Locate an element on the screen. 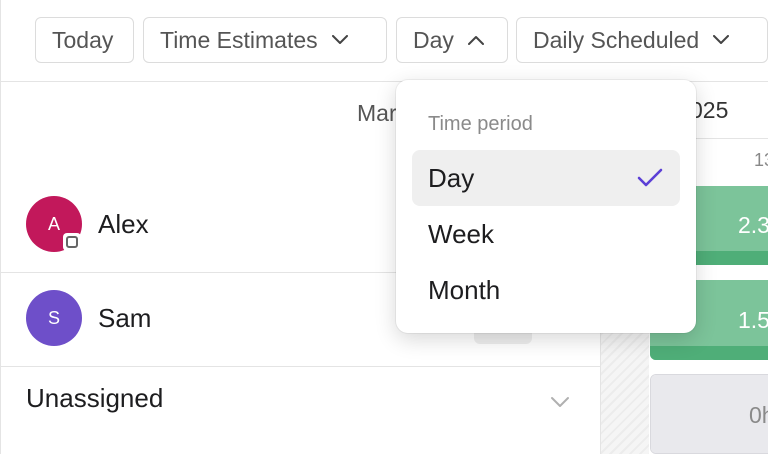  workload-bar-foot is located at coordinates (709, 353).